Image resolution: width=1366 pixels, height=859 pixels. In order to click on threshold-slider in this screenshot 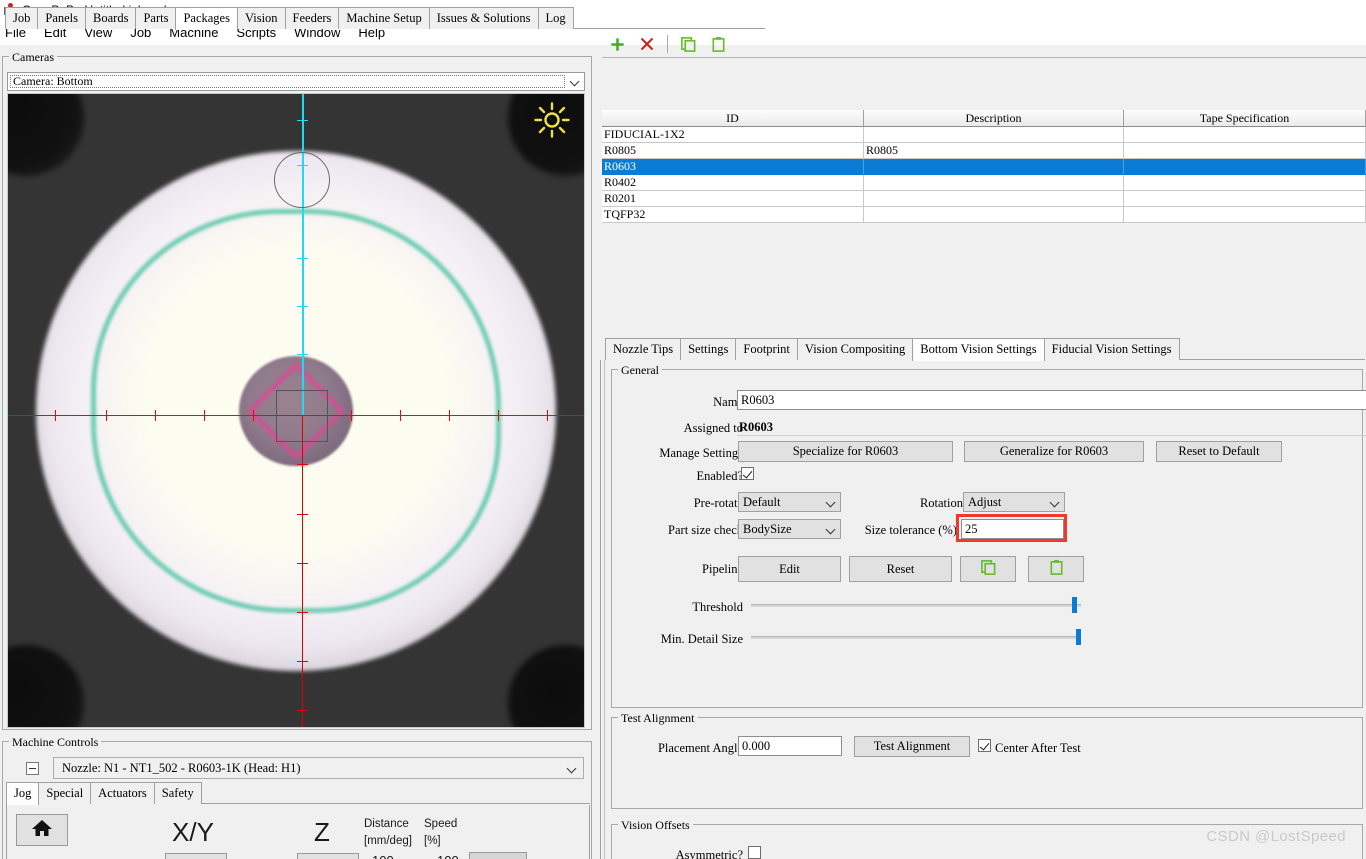, I will do `click(916, 605)`.